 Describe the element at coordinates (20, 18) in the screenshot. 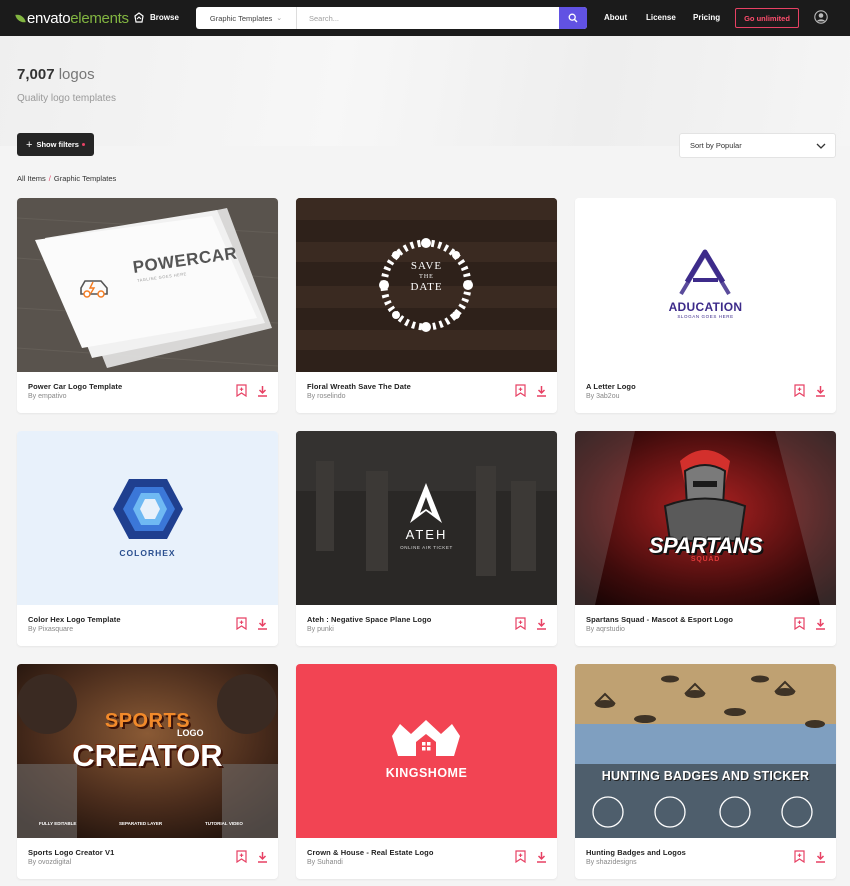

I see `leaf-icon` at that location.